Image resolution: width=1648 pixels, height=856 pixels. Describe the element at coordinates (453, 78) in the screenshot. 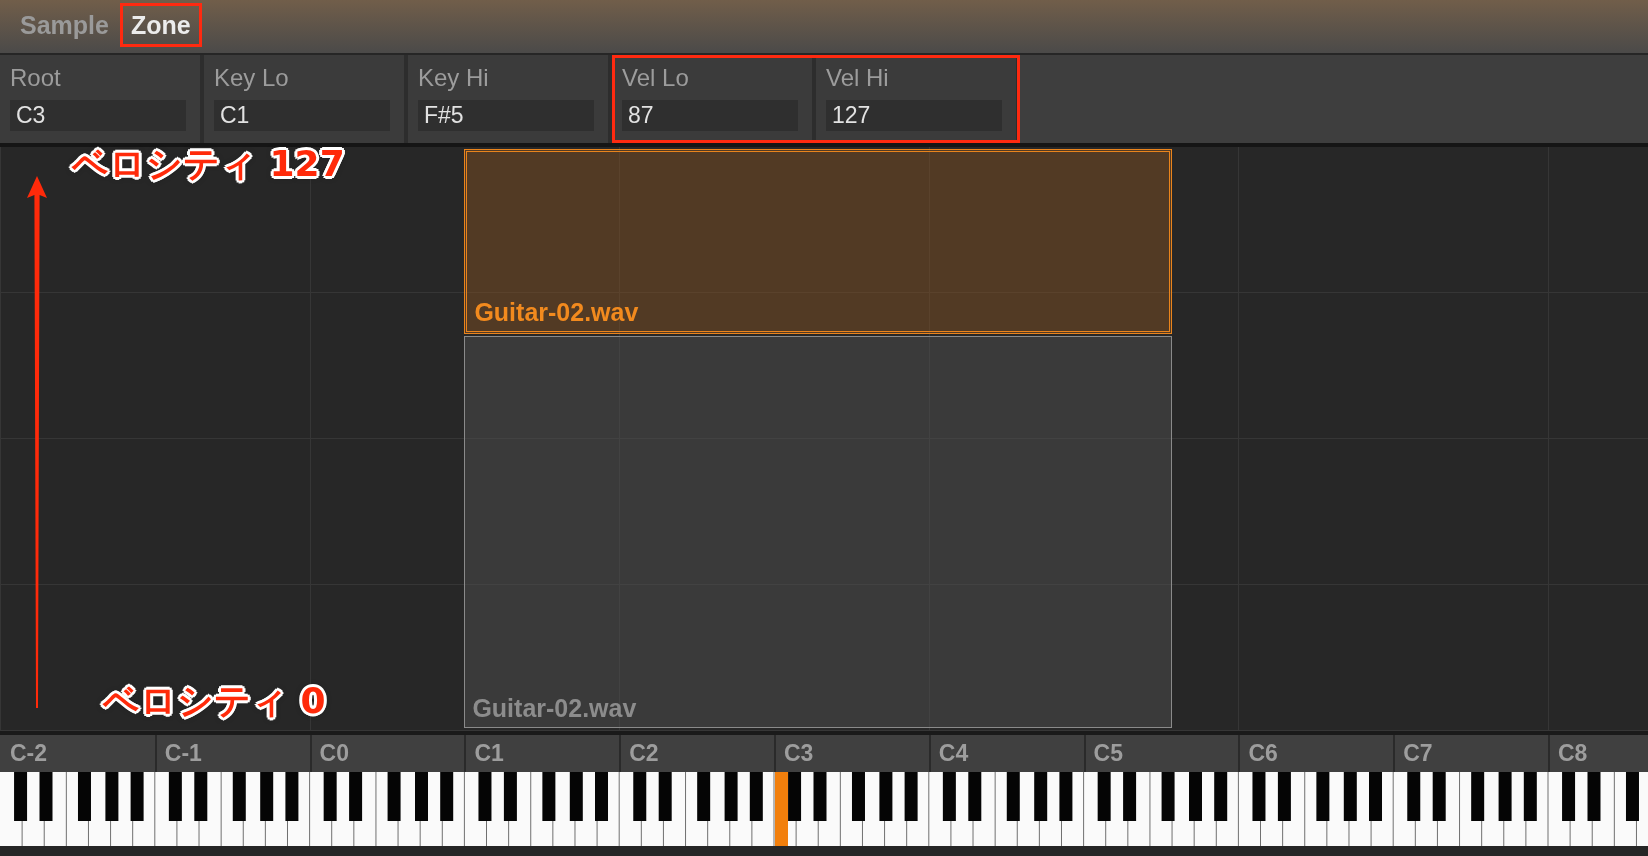

I see `field-label: Key Hi` at that location.